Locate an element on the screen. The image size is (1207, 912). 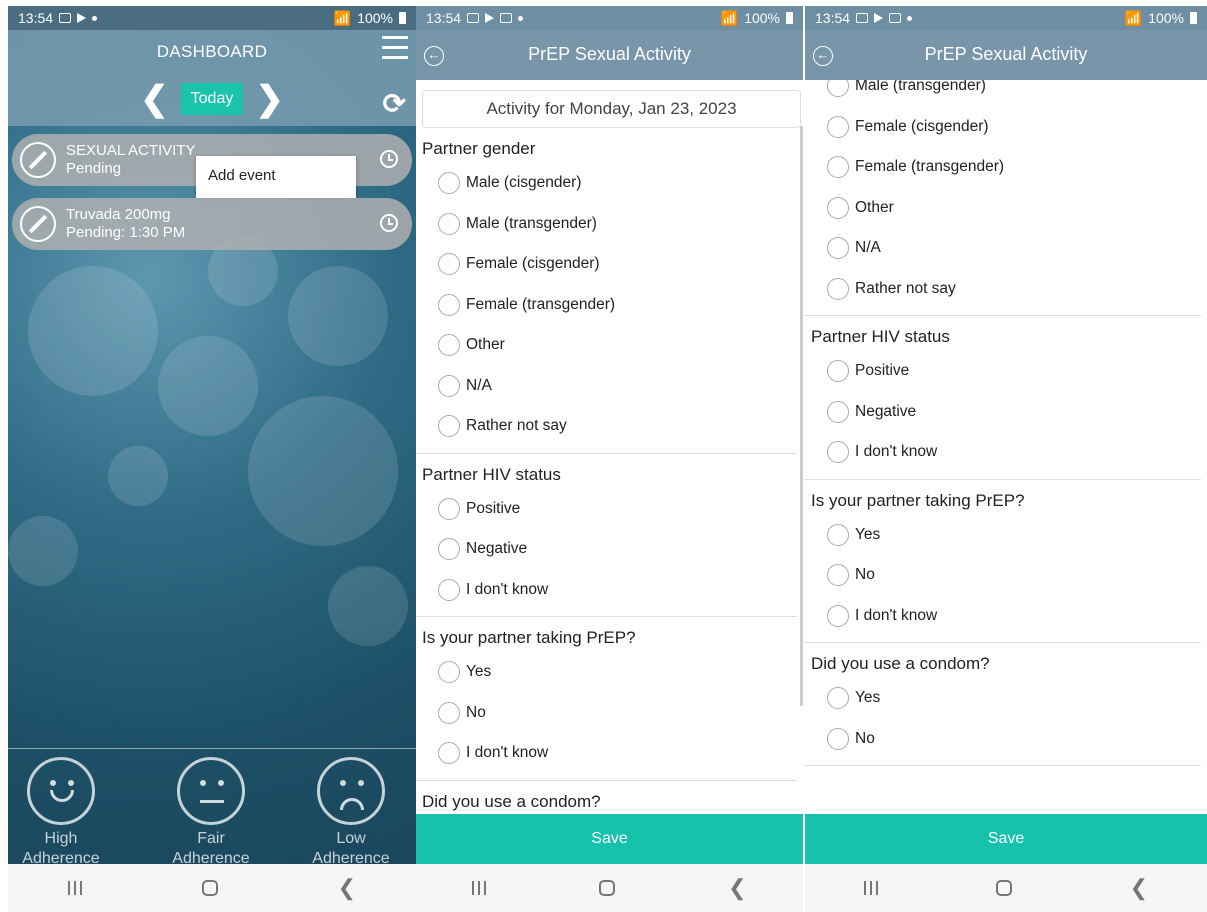
happy-face-icon is located at coordinates (61, 791).